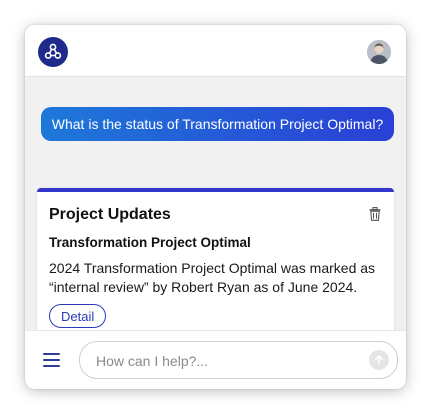  What do you see at coordinates (226, 361) in the screenshot?
I see `chat-input` at bounding box center [226, 361].